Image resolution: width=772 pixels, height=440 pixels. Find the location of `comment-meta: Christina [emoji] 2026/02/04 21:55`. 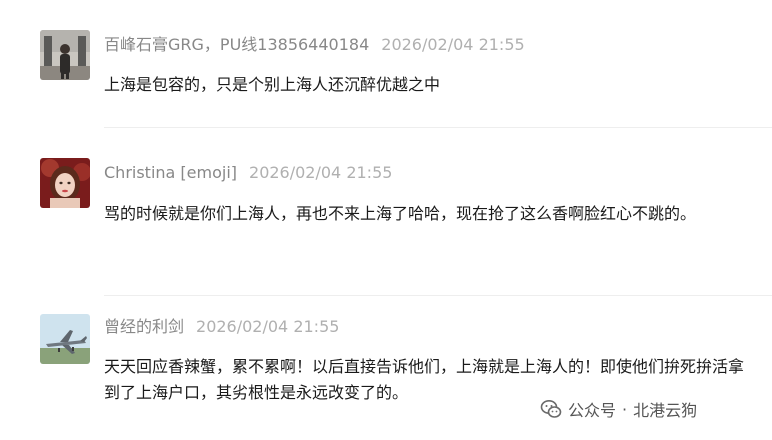

comment-meta: Christina [emoji] 2026/02/04 21:55 is located at coordinates (248, 173).